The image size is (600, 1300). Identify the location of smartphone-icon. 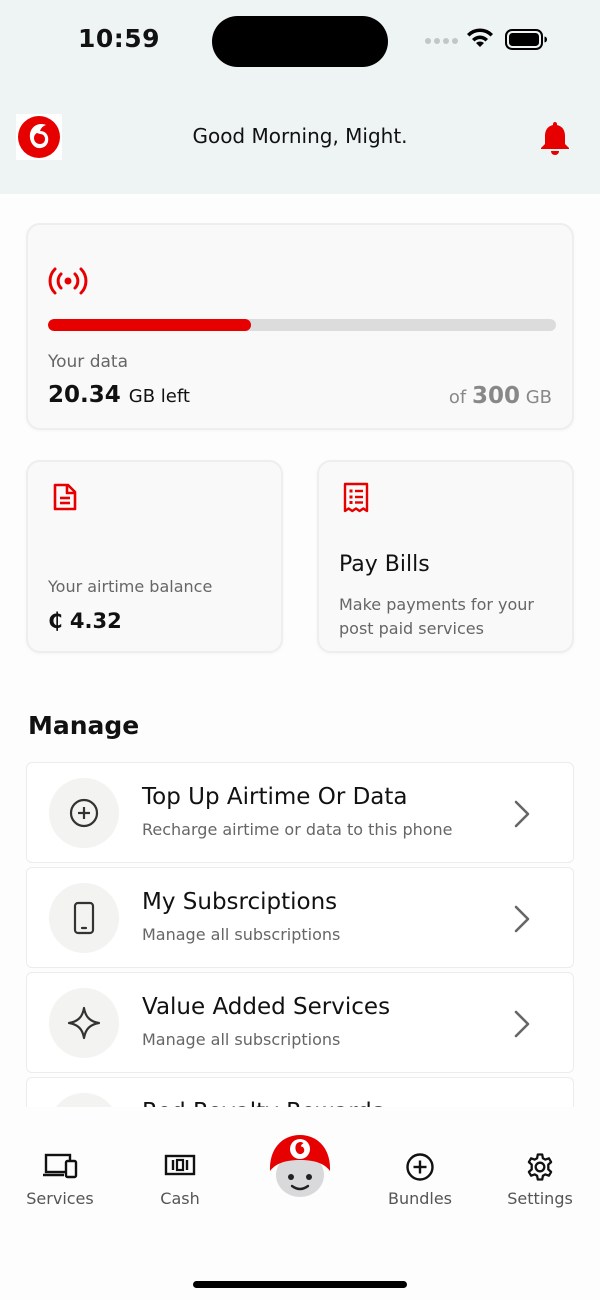
(84, 918).